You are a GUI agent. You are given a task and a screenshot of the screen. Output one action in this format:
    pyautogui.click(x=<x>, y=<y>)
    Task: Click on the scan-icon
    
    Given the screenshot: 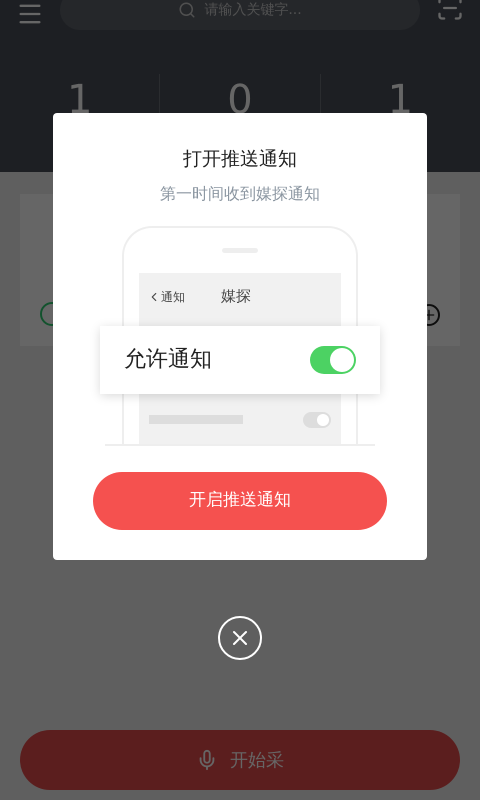 What is the action you would take?
    pyautogui.click(x=450, y=11)
    